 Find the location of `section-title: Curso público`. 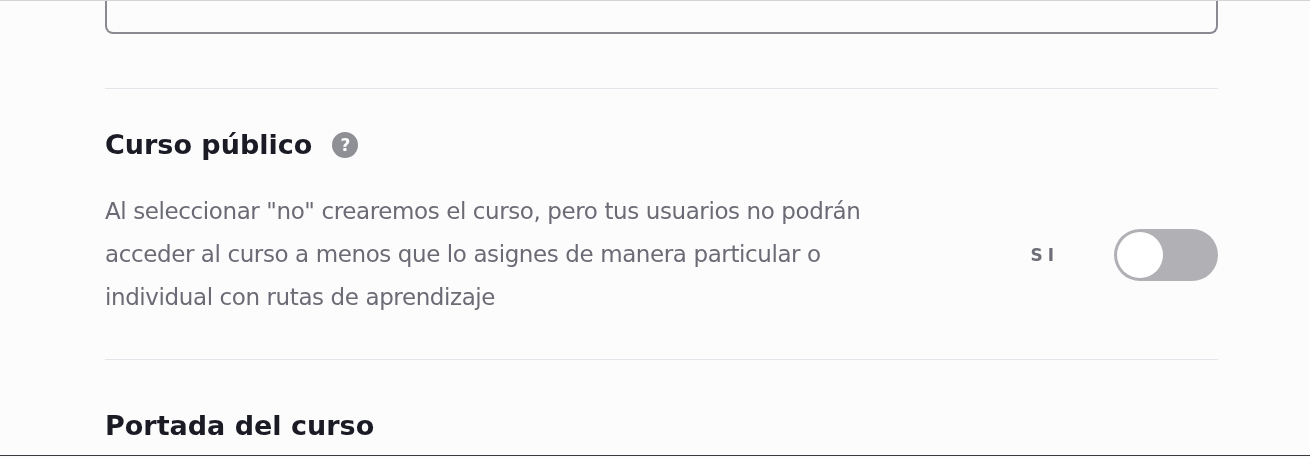

section-title: Curso público is located at coordinates (209, 144).